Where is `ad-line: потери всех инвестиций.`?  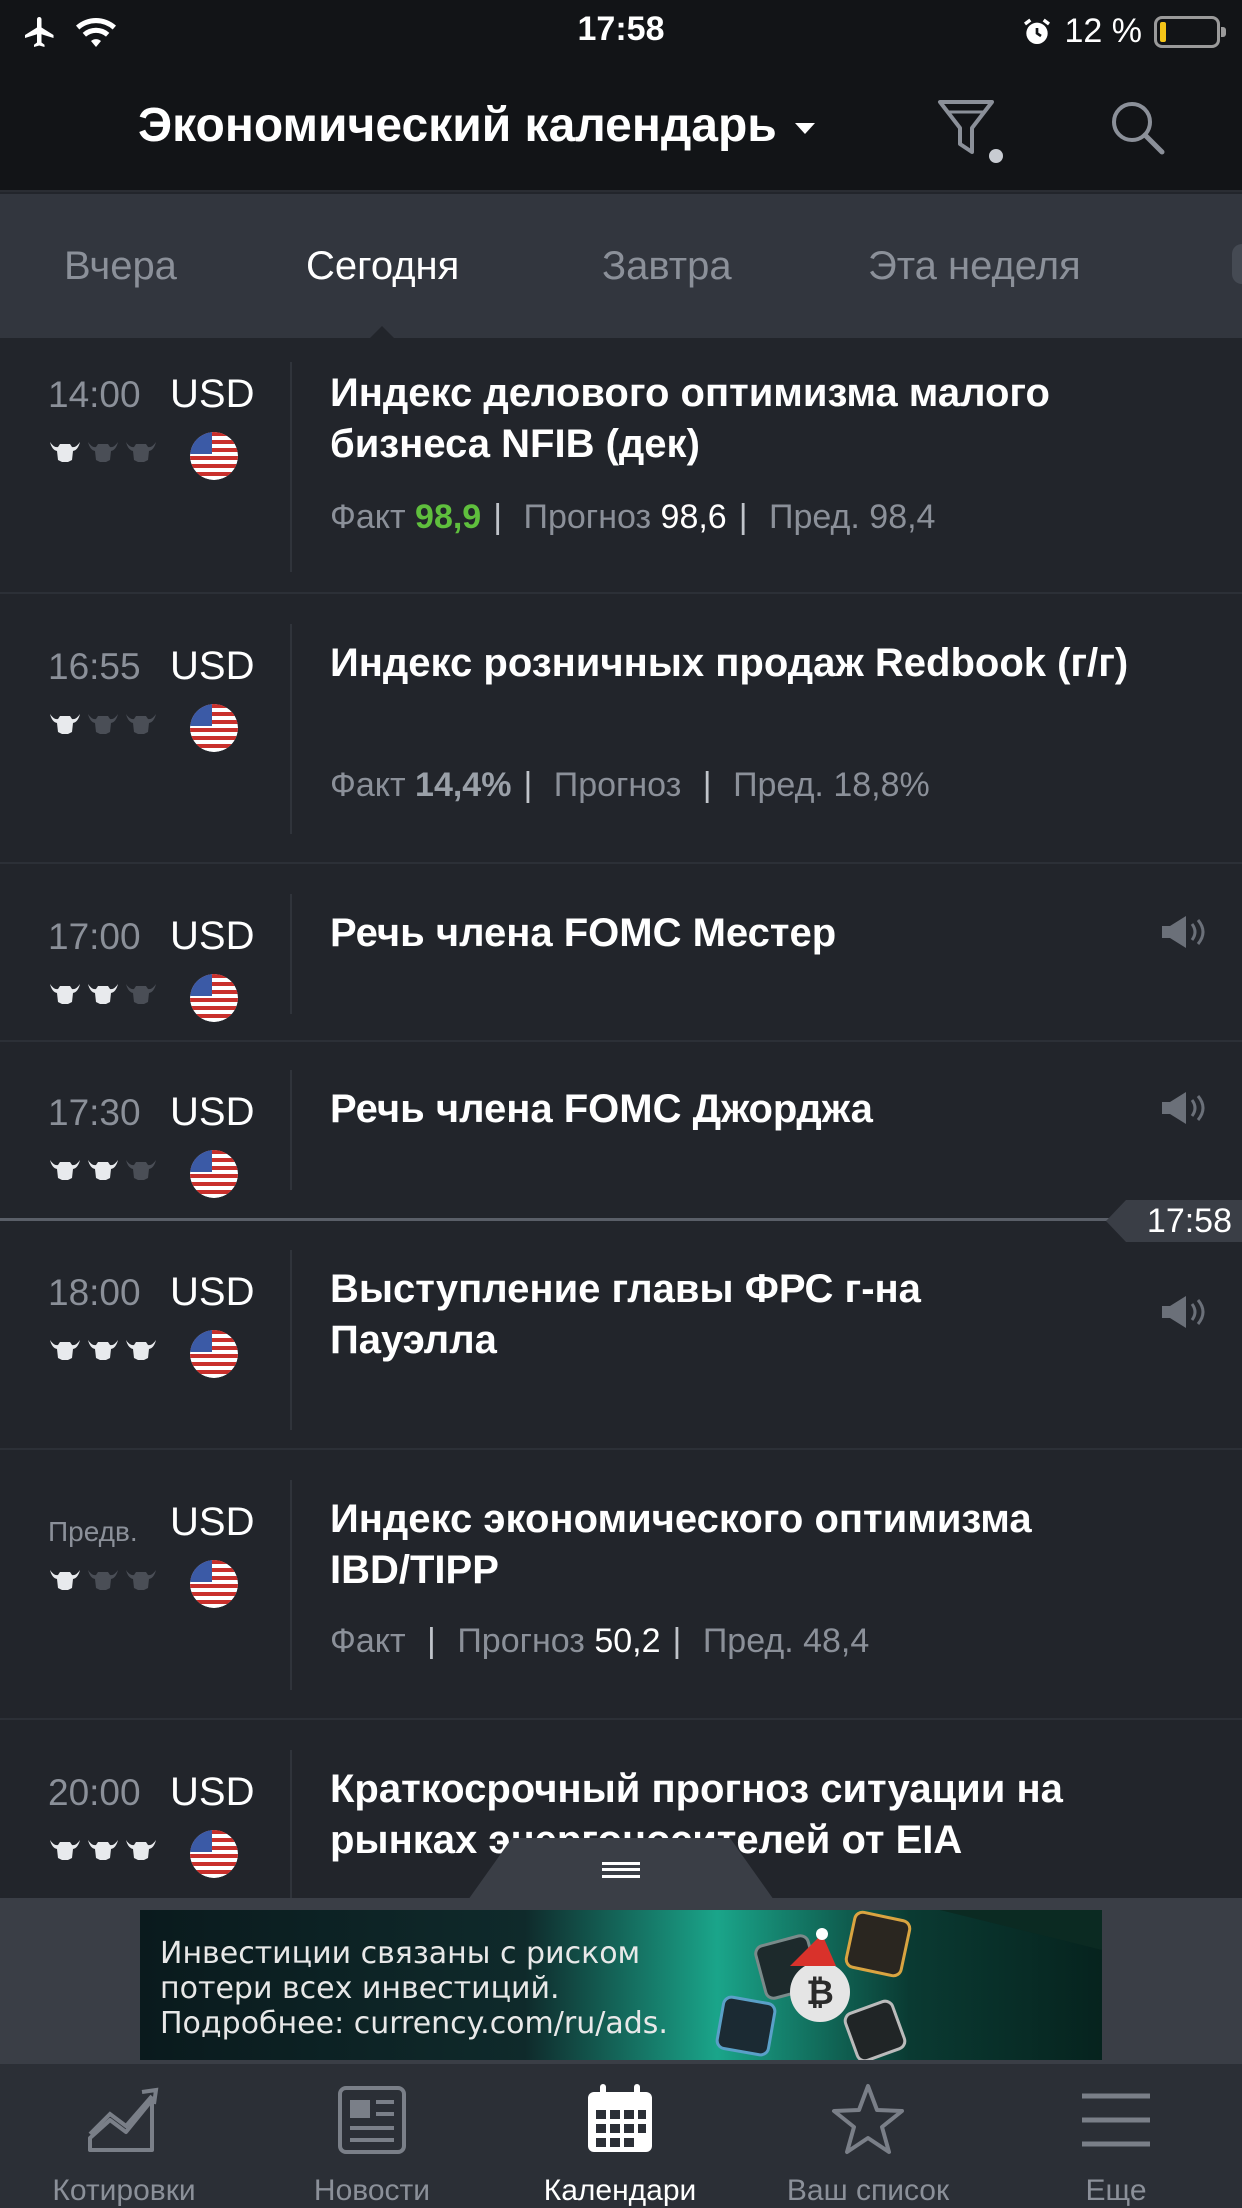 ad-line: потери всех инвестиций. is located at coordinates (360, 1988).